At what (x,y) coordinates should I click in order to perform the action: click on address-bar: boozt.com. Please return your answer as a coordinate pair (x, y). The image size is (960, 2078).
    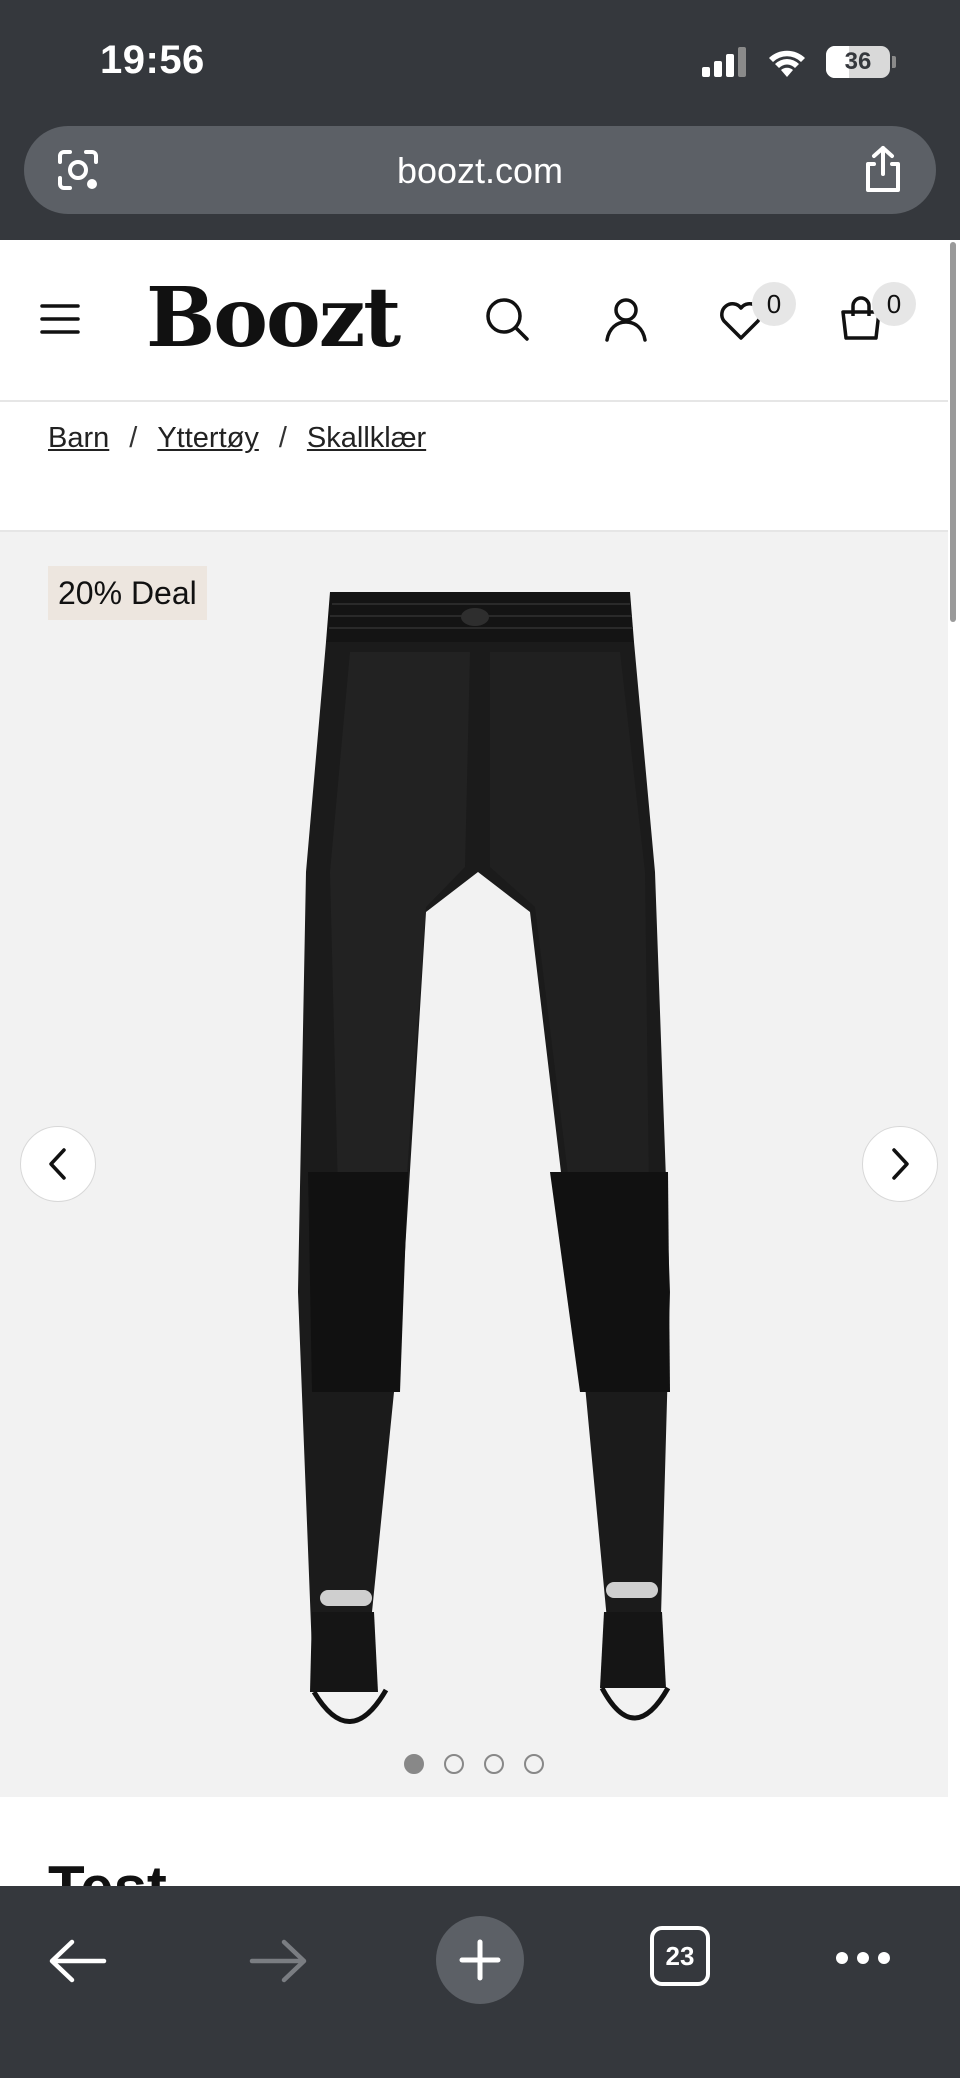
    Looking at the image, I should click on (480, 170).